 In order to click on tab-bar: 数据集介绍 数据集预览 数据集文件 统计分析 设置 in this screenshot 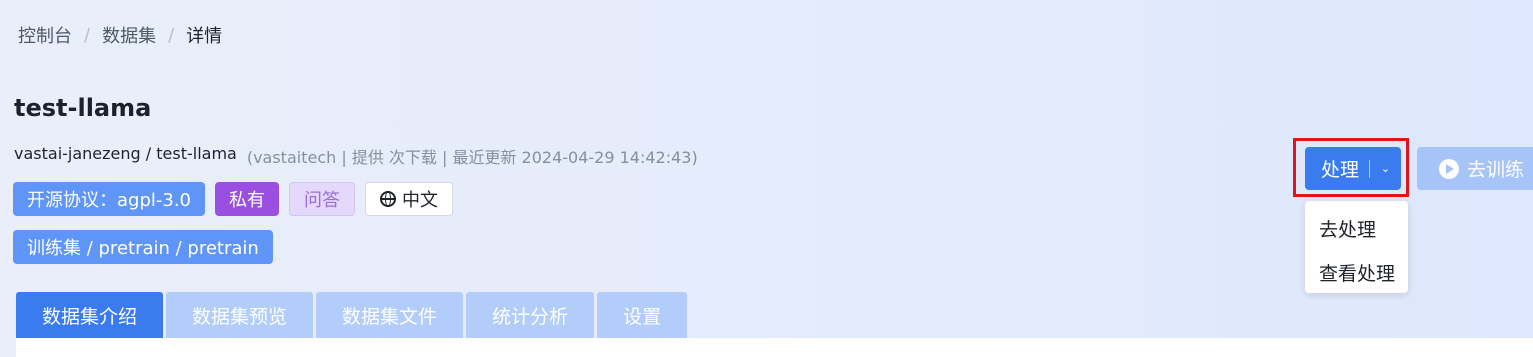, I will do `click(352, 315)`.